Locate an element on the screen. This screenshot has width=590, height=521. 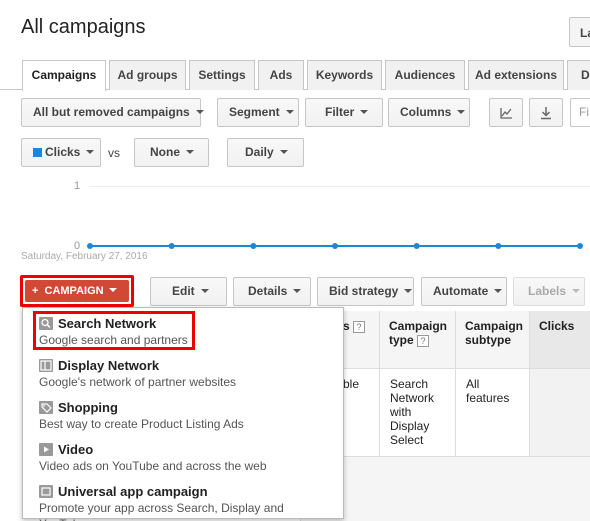
search-field: Fi is located at coordinates (580, 112).